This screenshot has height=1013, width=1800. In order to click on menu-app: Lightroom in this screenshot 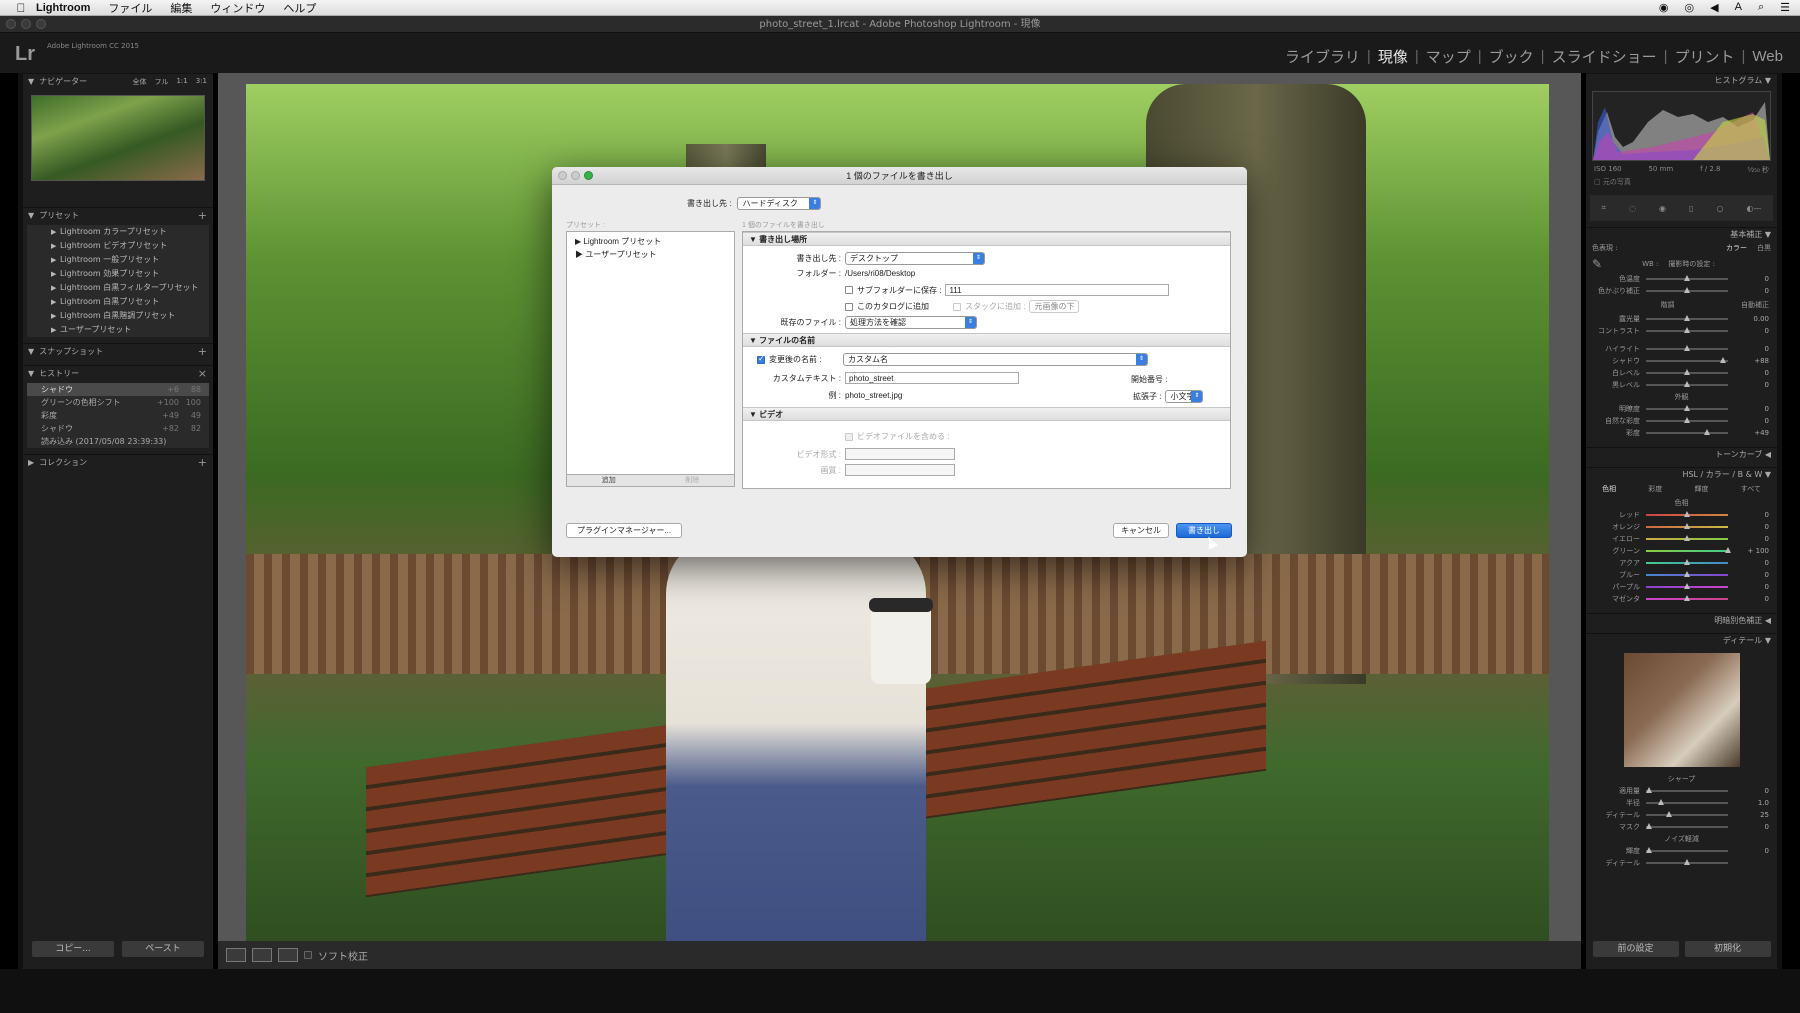, I will do `click(63, 8)`.